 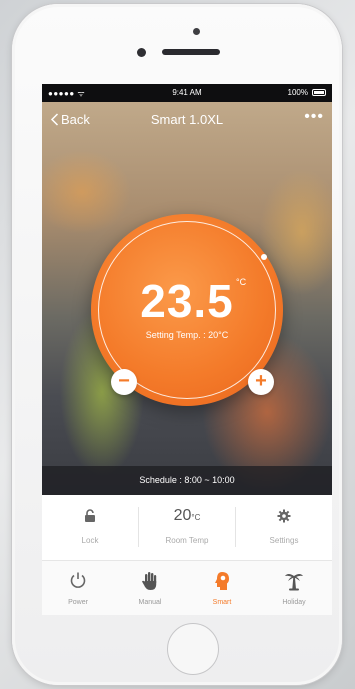 I want to click on tab-power-label: Power, so click(x=78, y=602).